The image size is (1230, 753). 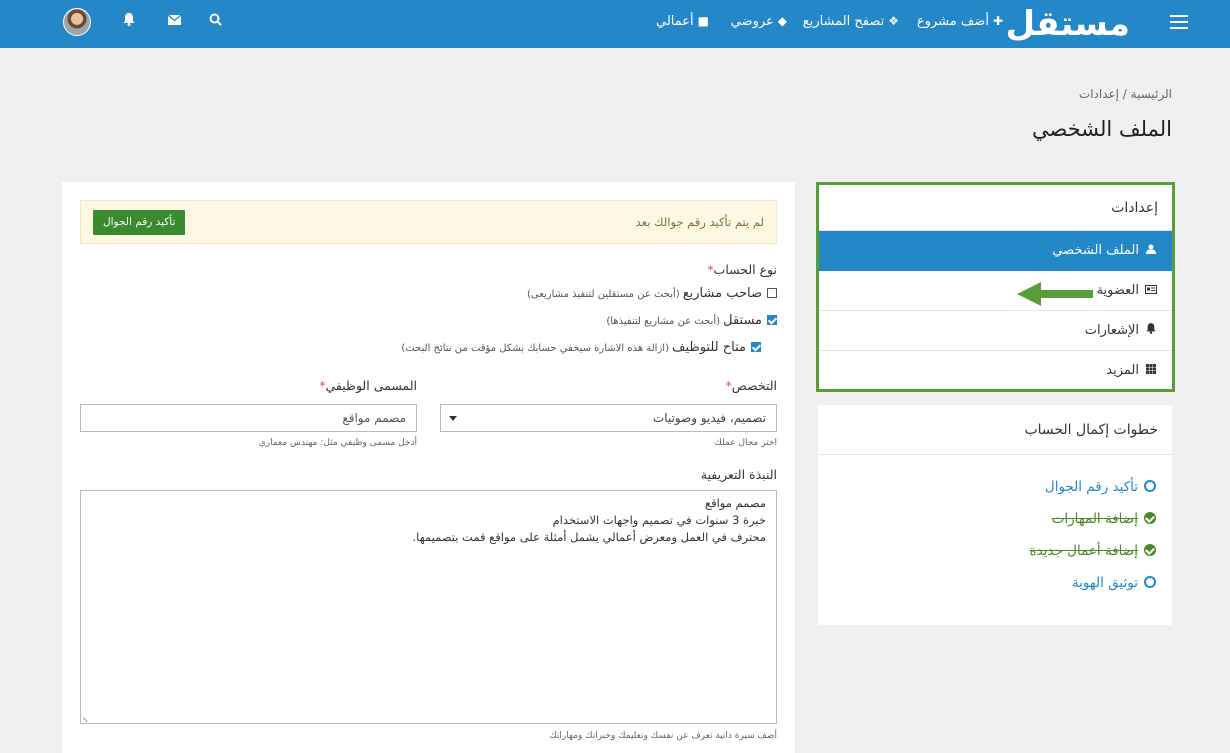 I want to click on caret-down-icon, so click(x=453, y=418).